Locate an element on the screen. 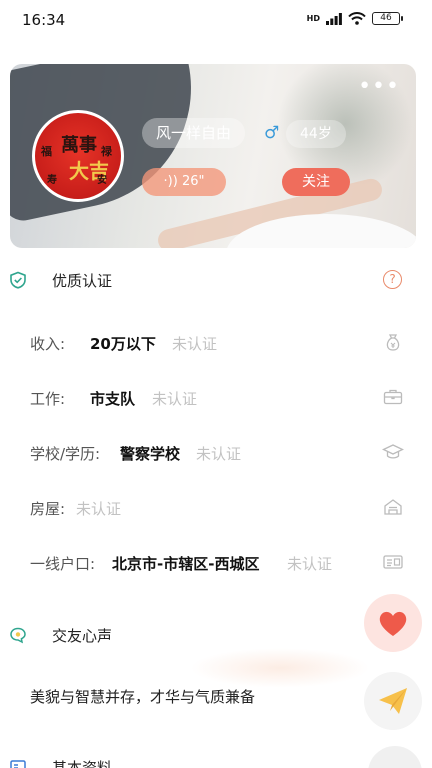 This screenshot has width=432, height=768. avatar-glyph: 寿 is located at coordinates (52, 180).